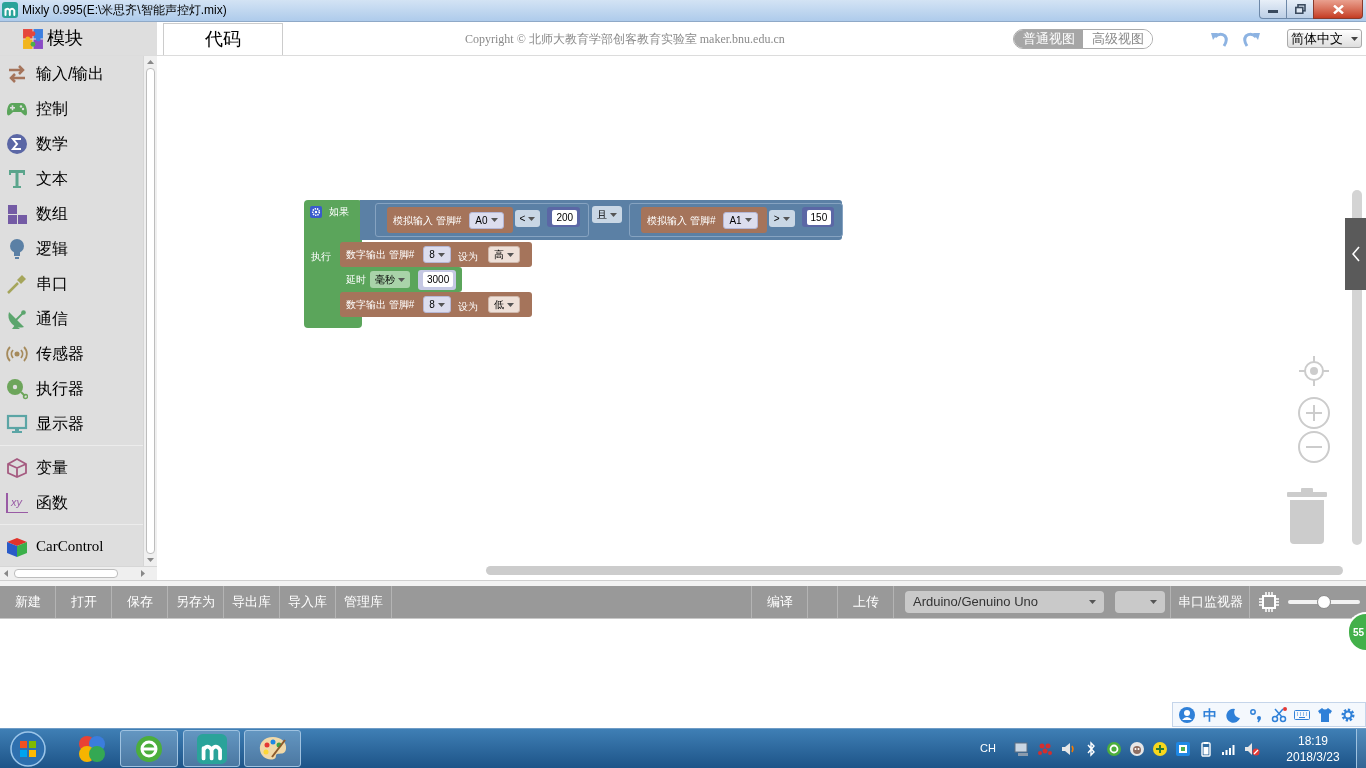 This screenshot has height=768, width=1366. Describe the element at coordinates (704, 220) in the screenshot. I see `analog-read-block: 模拟输入 管脚# A1` at that location.